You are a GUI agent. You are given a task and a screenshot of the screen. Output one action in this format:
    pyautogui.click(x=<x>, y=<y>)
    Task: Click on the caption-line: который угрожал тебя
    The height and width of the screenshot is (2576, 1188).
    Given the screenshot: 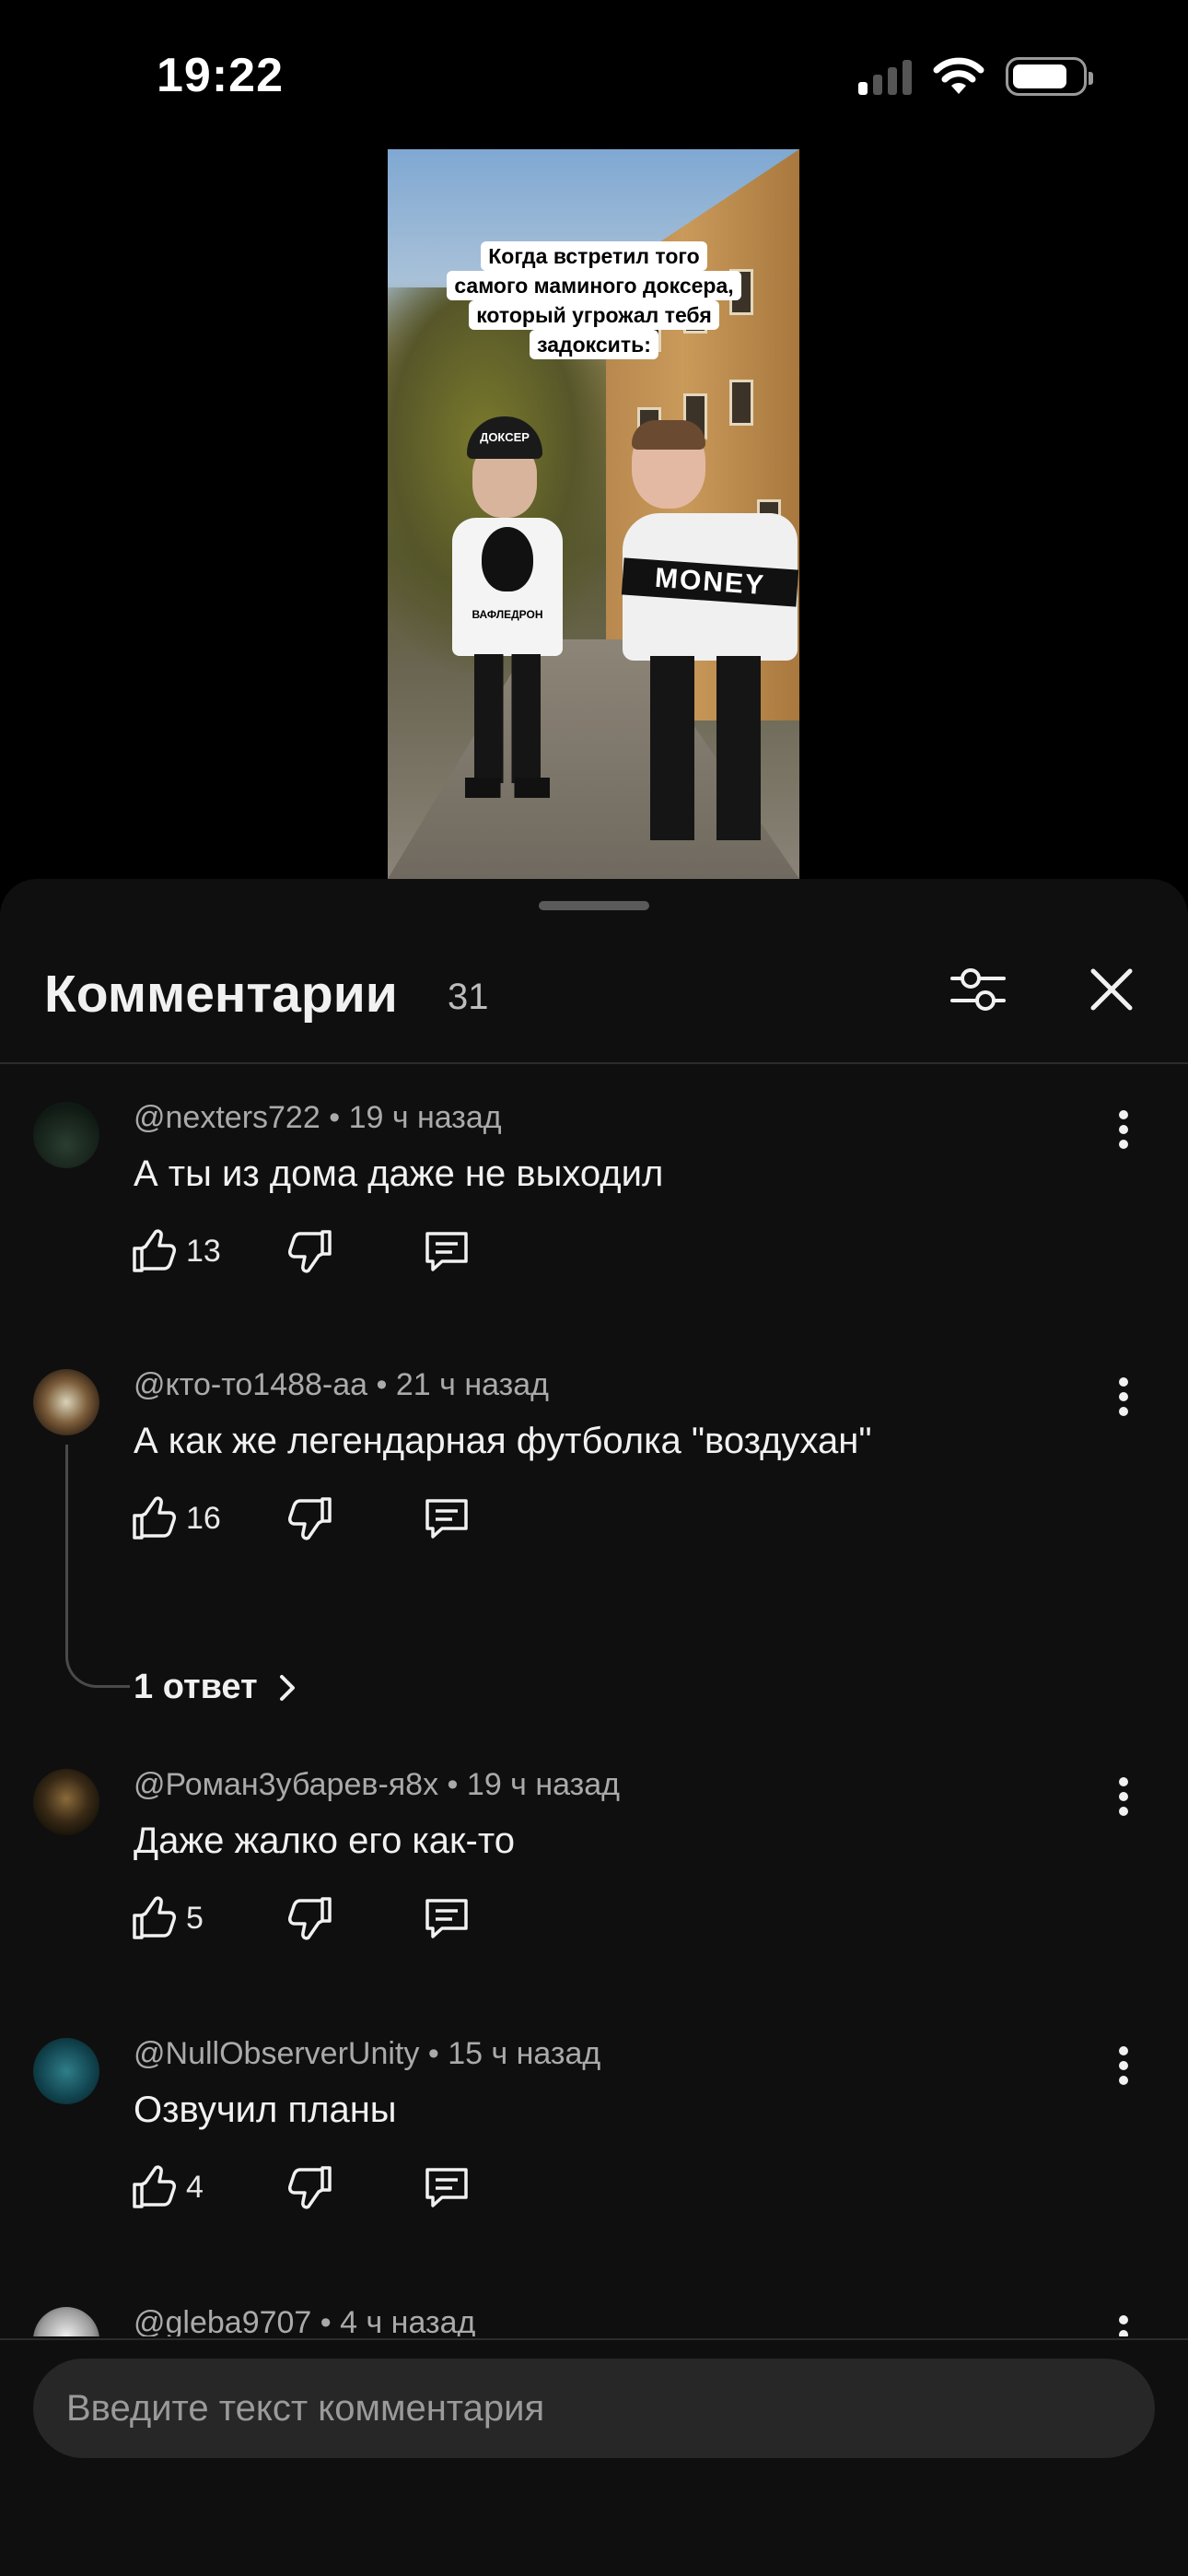 What is the action you would take?
    pyautogui.click(x=594, y=315)
    